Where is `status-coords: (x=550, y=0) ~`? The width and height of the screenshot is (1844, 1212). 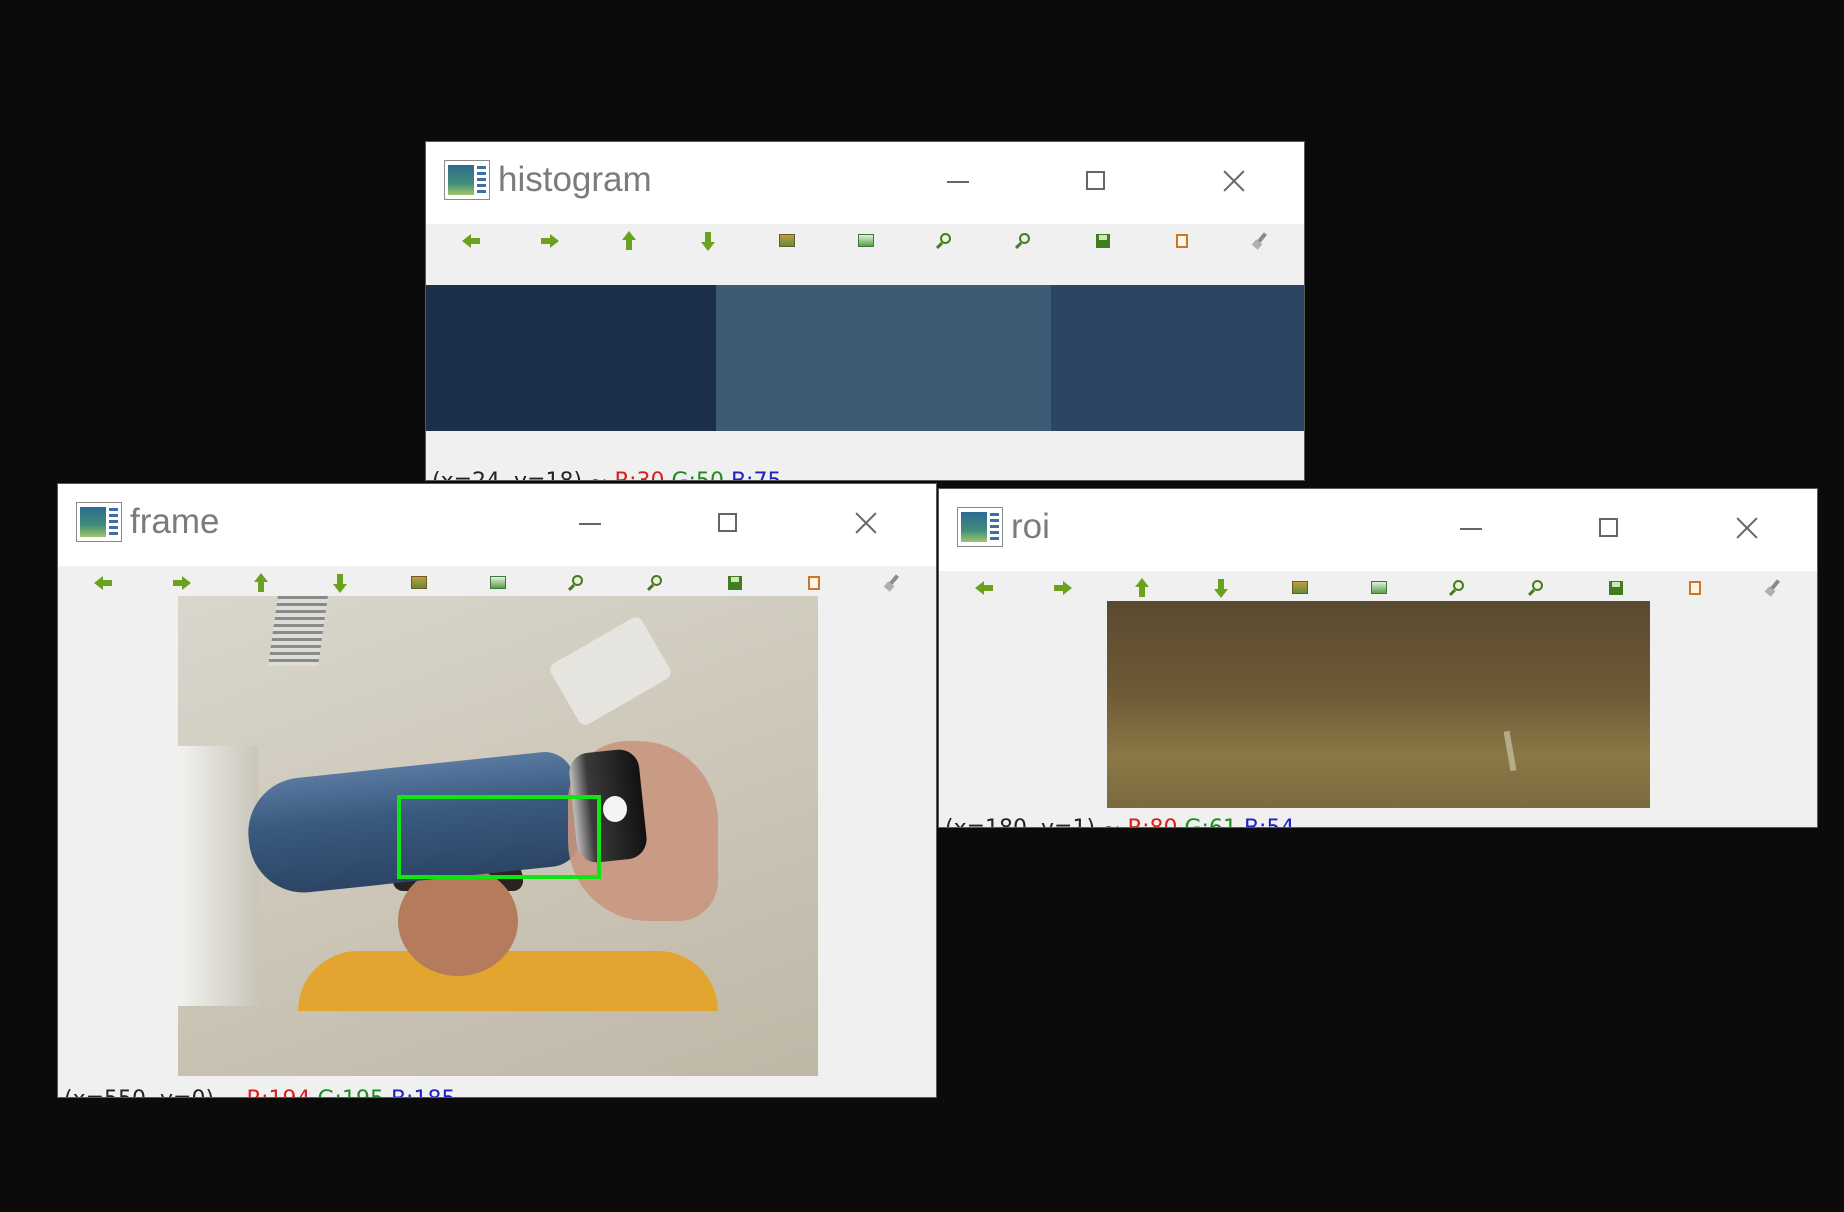 status-coords: (x=550, y=0) ~ is located at coordinates (151, 1092).